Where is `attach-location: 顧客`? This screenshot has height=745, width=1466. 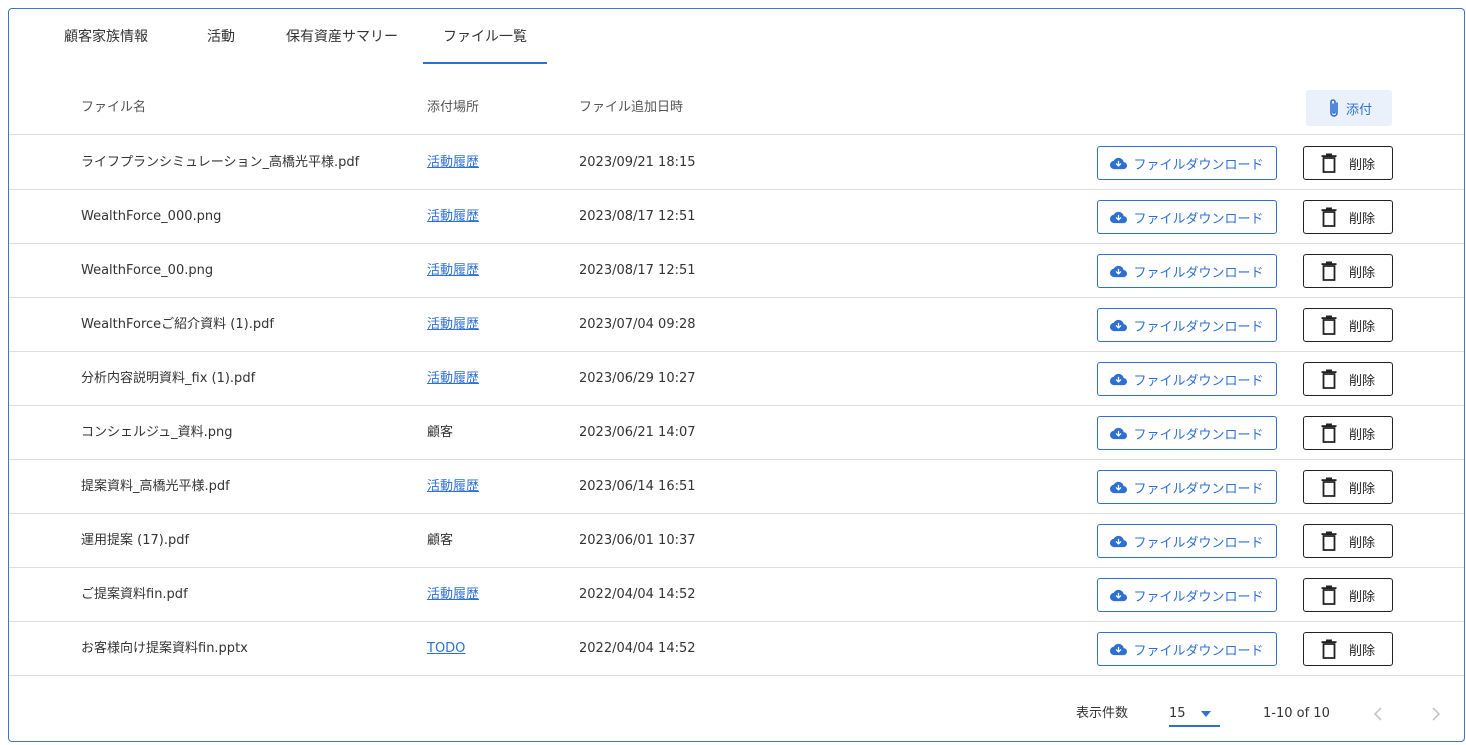
attach-location: 顧客 is located at coordinates (440, 432).